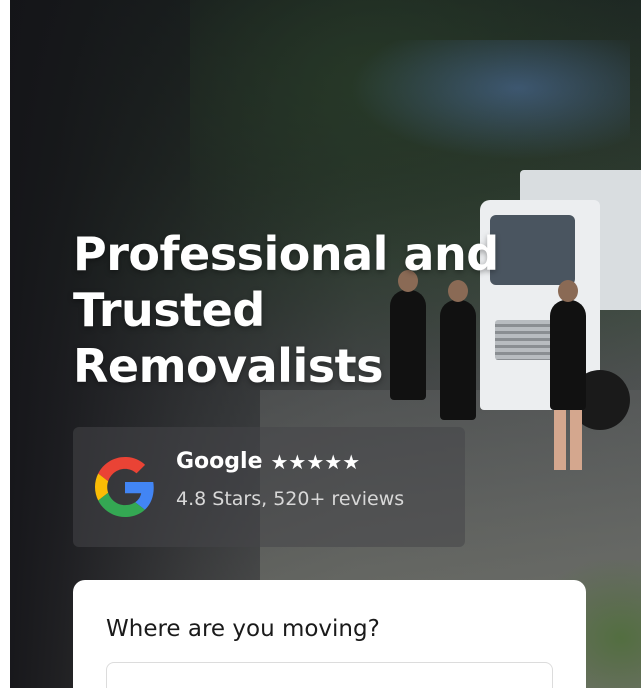 The image size is (641, 688). Describe the element at coordinates (290, 479) in the screenshot. I see `review-text: Google ★★★★★ 4.8 Stars, 520+ reviews` at that location.